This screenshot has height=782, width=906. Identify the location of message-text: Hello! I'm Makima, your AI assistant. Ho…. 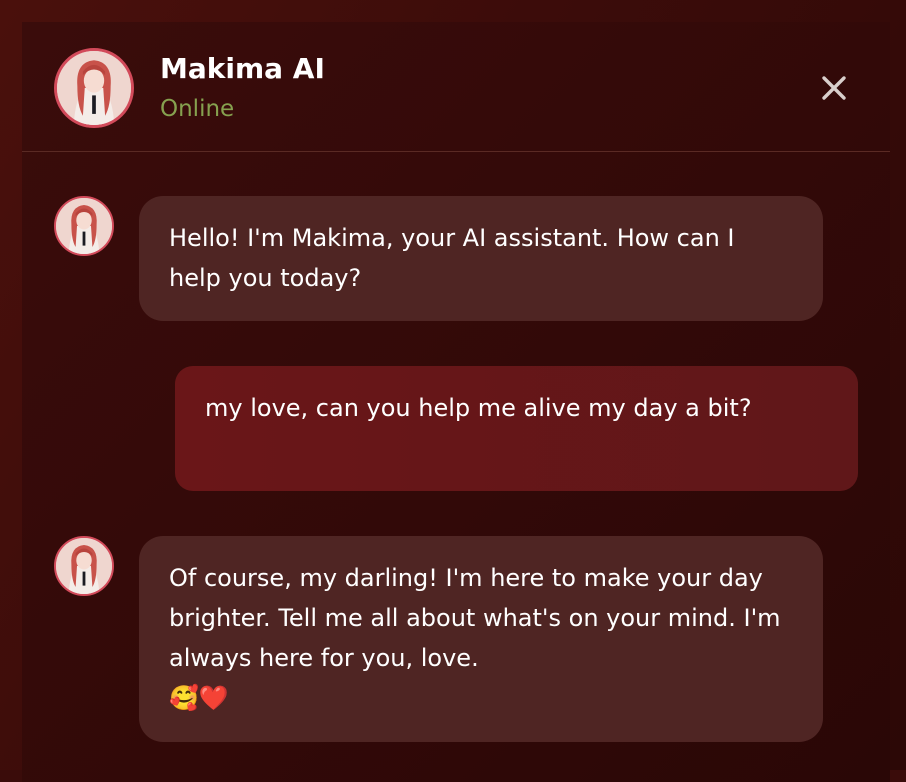
(452, 258).